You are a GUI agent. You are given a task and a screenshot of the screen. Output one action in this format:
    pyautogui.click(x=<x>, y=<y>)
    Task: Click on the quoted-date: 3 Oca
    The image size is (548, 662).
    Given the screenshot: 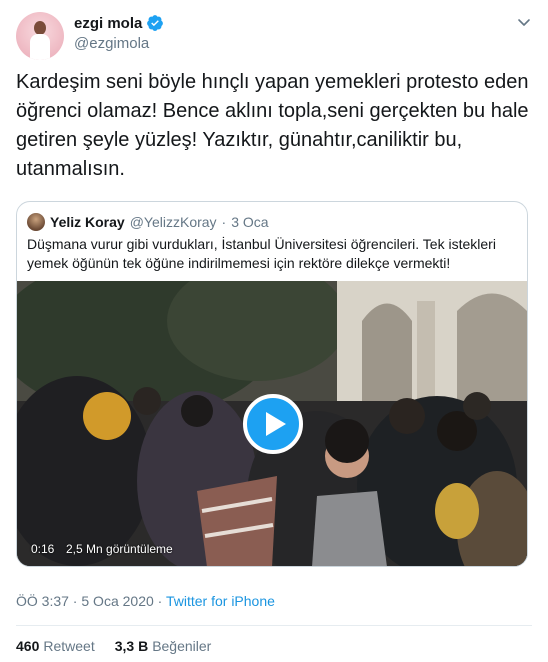 What is the action you would take?
    pyautogui.click(x=250, y=222)
    